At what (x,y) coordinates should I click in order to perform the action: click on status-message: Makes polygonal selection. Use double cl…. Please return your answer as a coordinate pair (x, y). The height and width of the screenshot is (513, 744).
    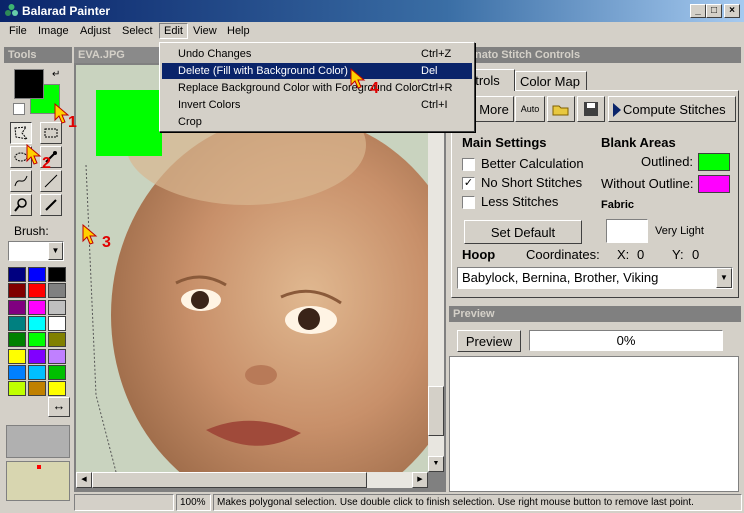
    Looking at the image, I should click on (477, 502).